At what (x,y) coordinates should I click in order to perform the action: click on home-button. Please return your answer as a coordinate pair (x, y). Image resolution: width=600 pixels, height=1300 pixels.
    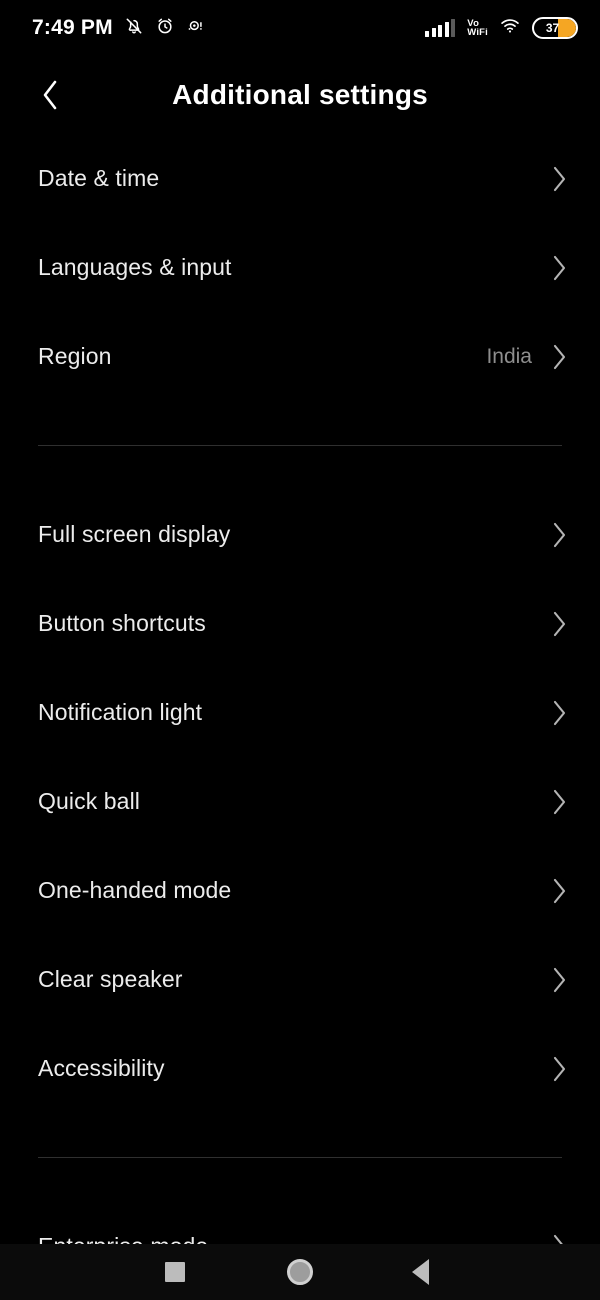
    Looking at the image, I should click on (300, 1272).